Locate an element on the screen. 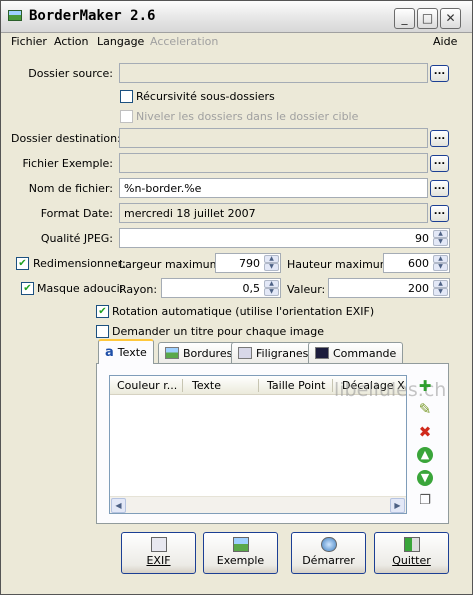 Image resolution: width=473 pixels, height=595 pixels. value-spinner: 200 ▲ ▼ is located at coordinates (389, 288).